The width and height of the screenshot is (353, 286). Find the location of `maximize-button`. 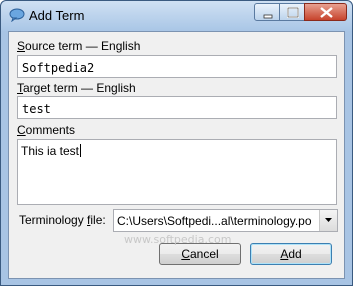

maximize-button is located at coordinates (292, 12).